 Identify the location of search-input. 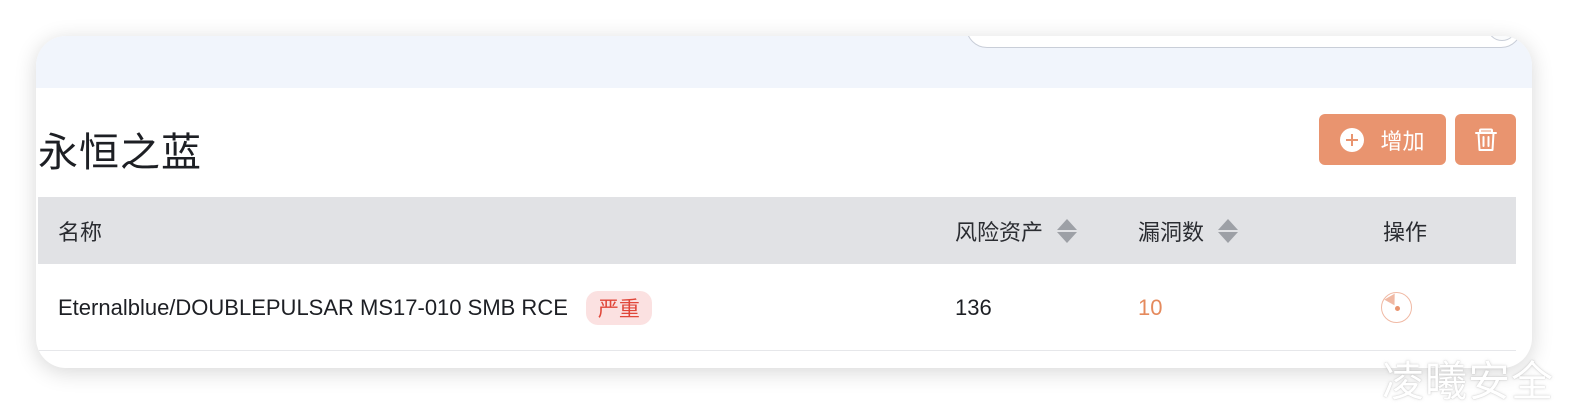
(1244, 42).